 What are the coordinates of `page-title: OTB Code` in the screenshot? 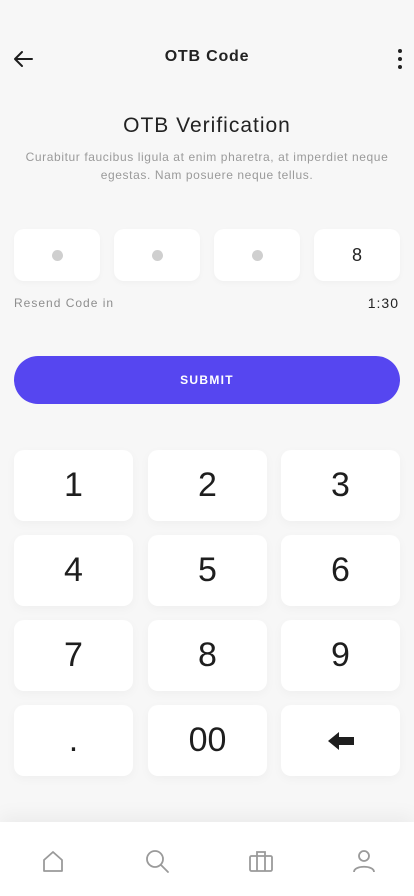 It's located at (207, 56).